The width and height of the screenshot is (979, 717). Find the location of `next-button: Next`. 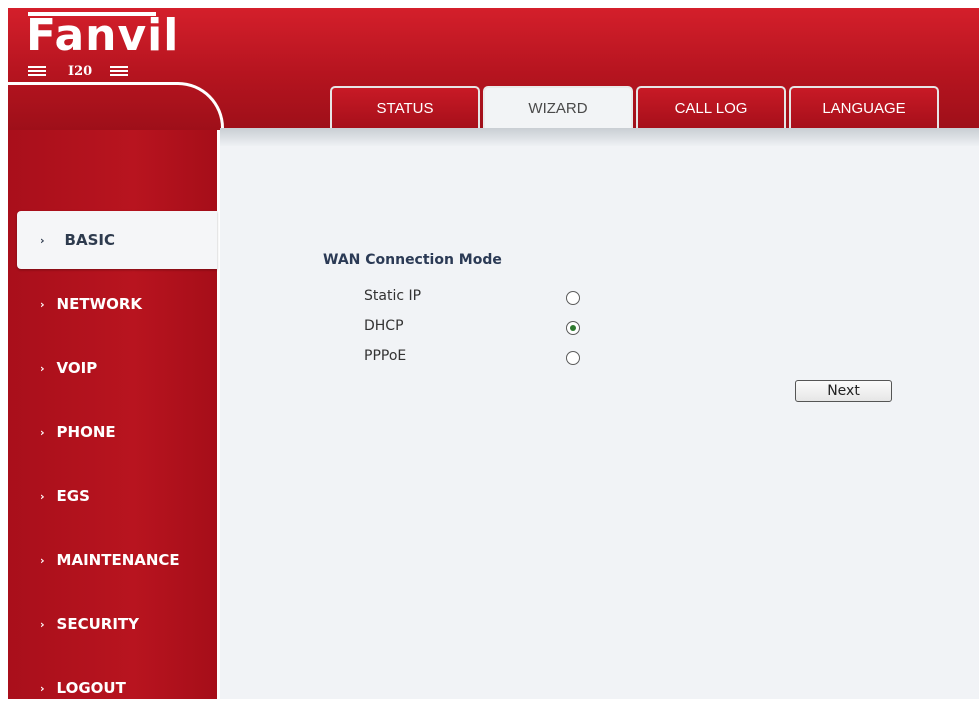

next-button: Next is located at coordinates (843, 391).